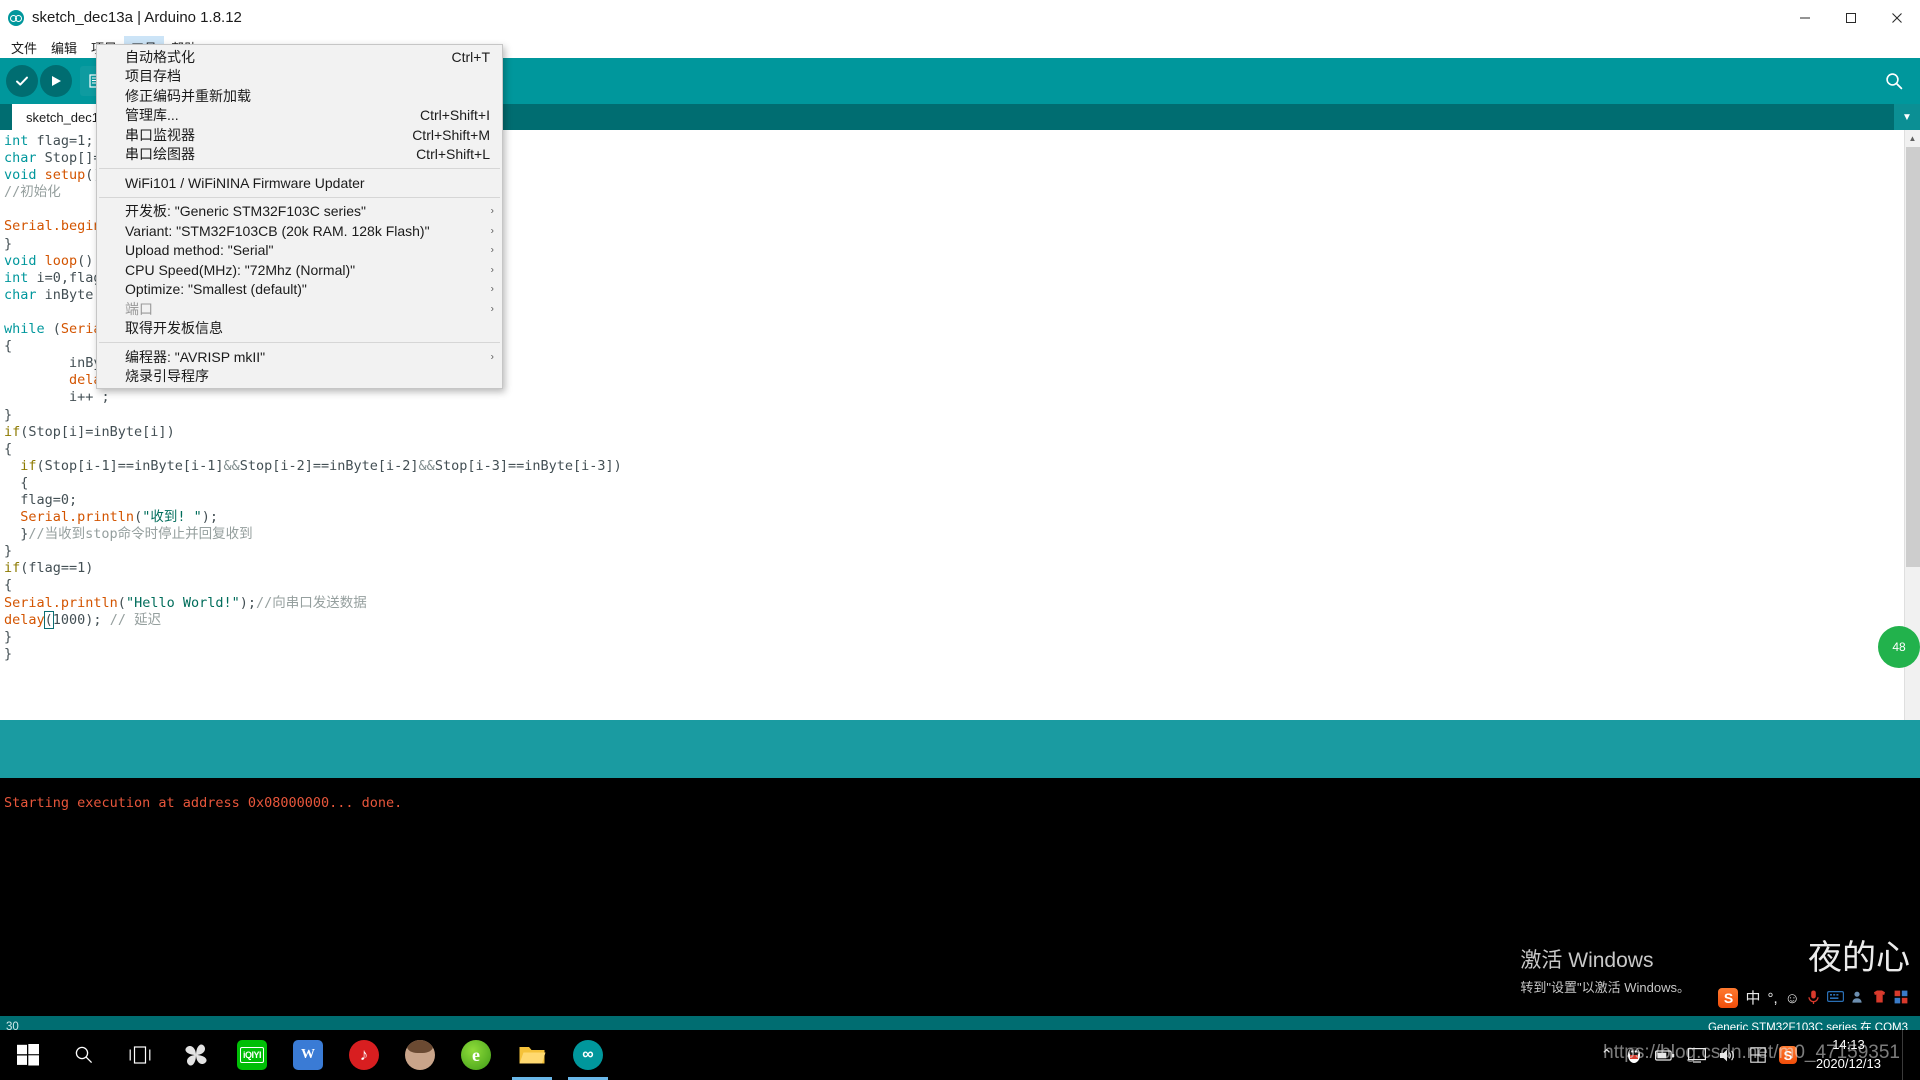  I want to click on menubar-item-file: 文件, so click(24, 47).